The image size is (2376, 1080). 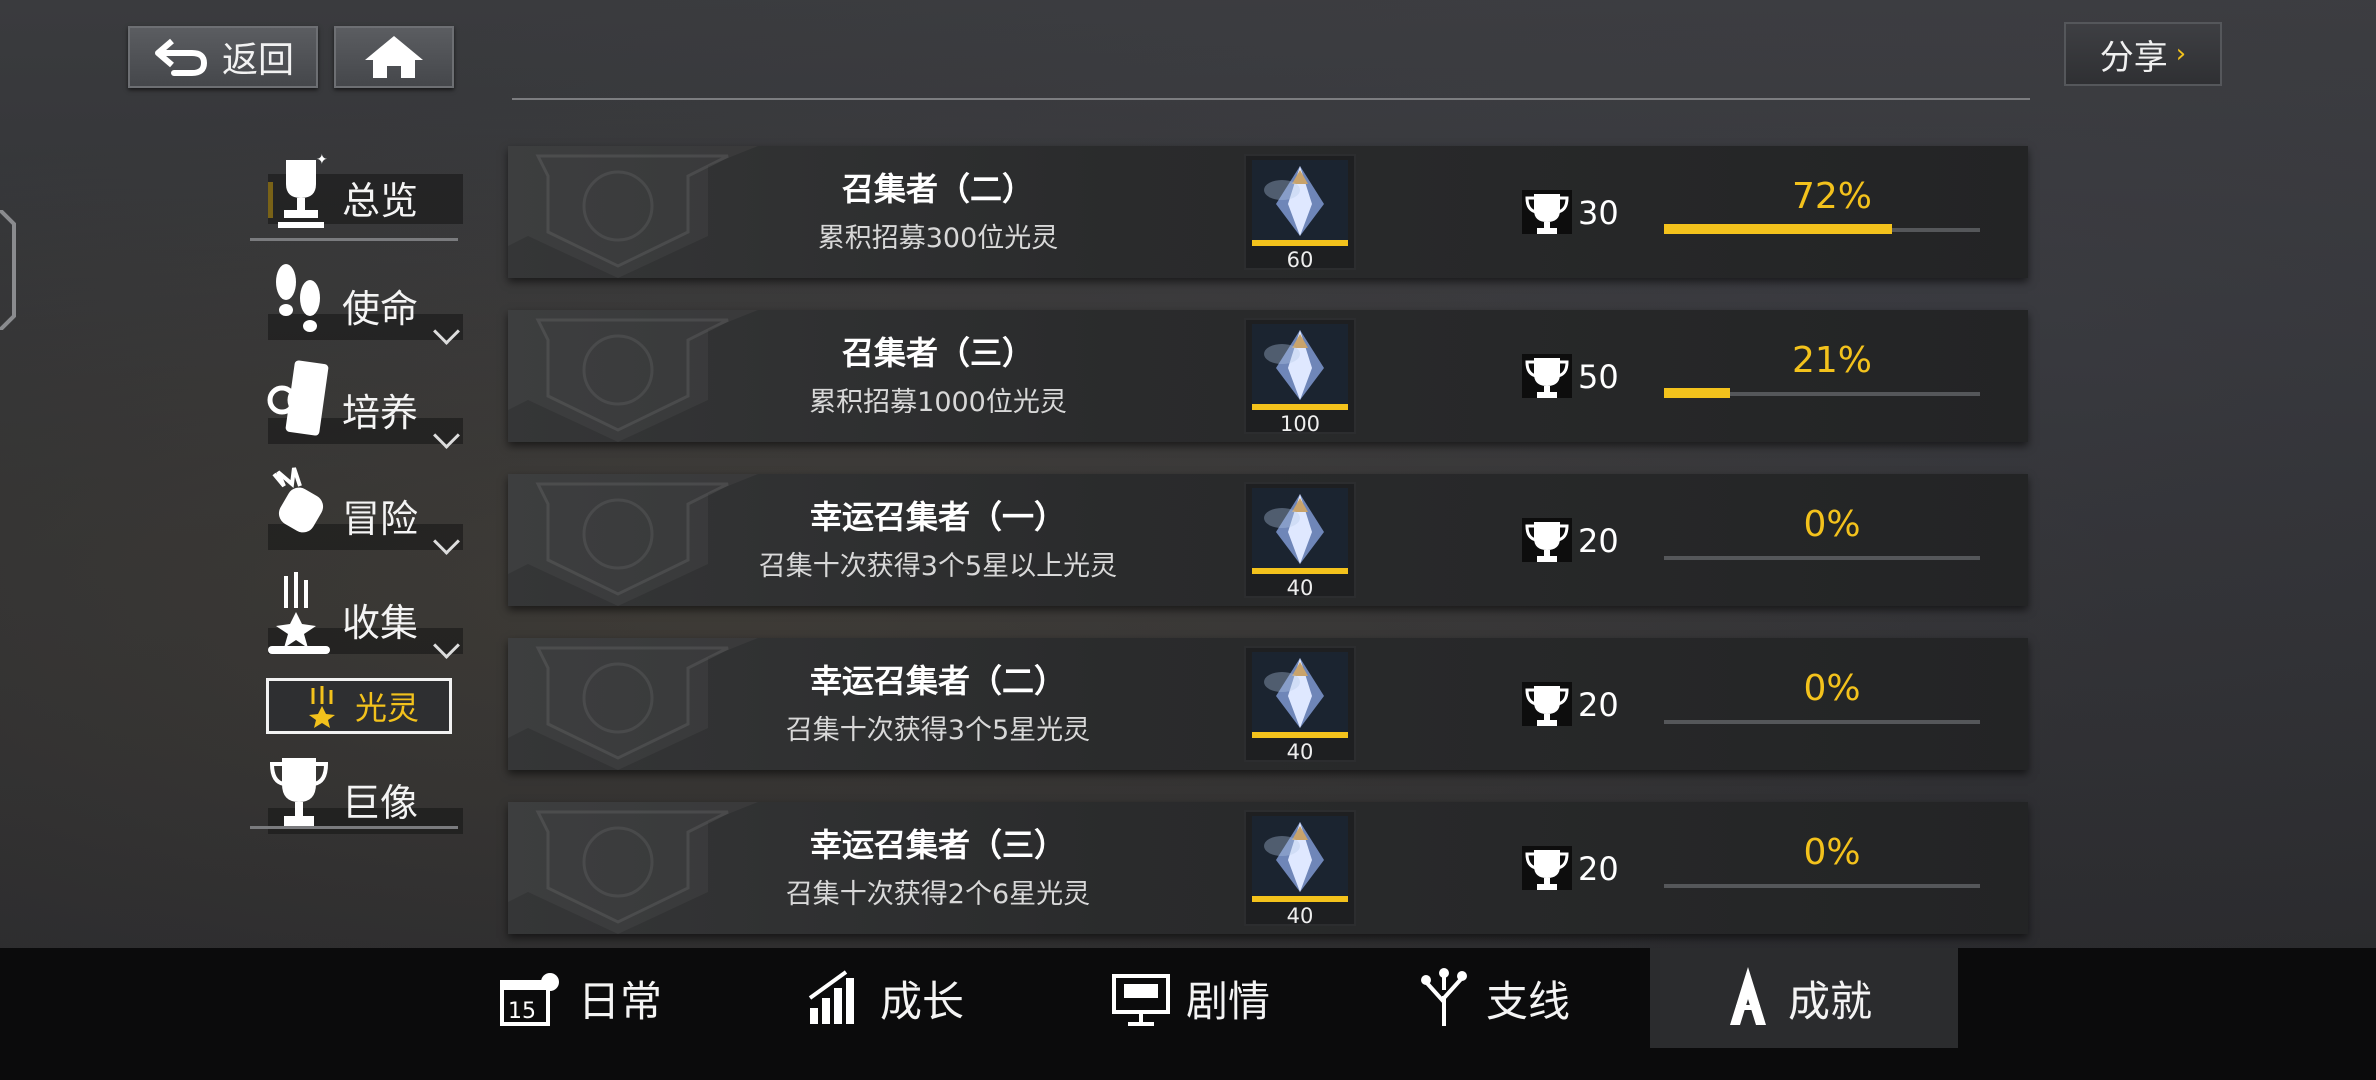 What do you see at coordinates (1300, 424) in the screenshot?
I see `reward-quantity: 100` at bounding box center [1300, 424].